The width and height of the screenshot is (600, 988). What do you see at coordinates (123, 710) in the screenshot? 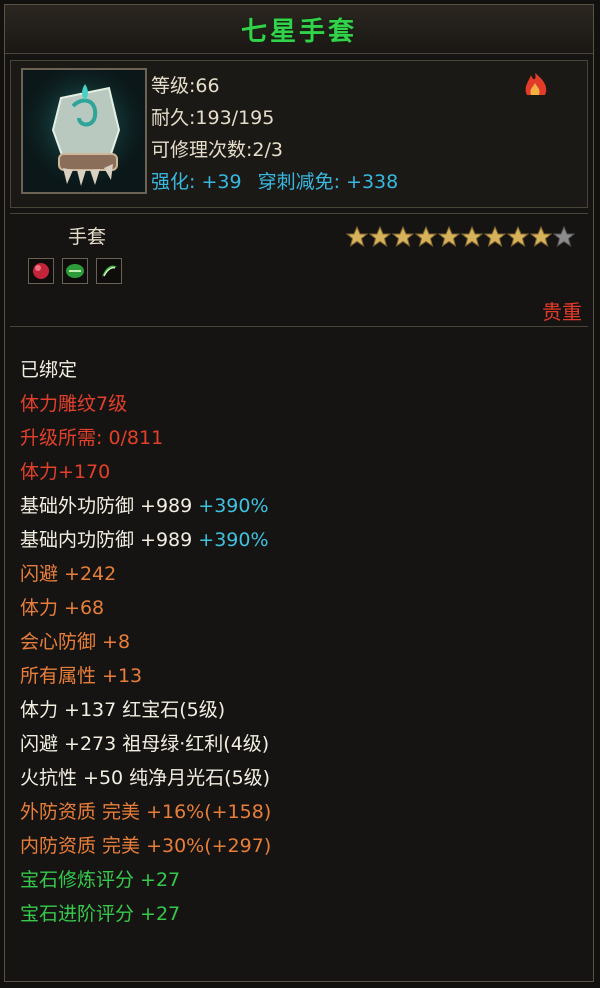
I see `gem-bonus-1: 体力 +137 红宝石(5级)` at bounding box center [123, 710].